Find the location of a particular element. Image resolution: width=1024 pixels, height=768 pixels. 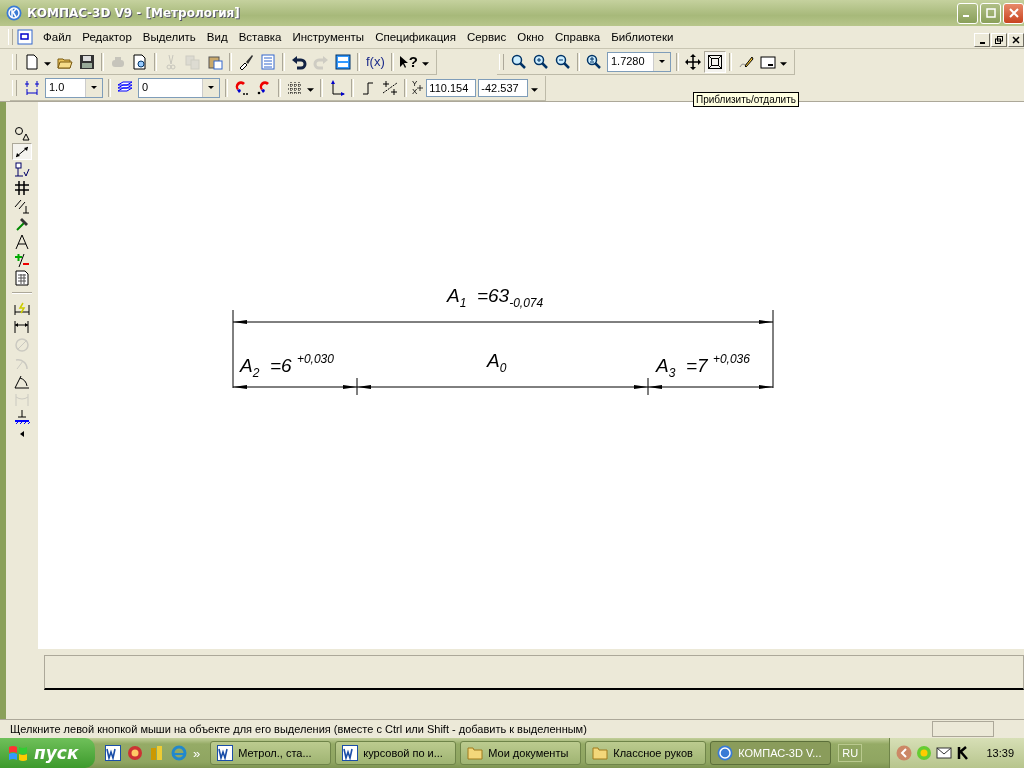

step-dropdown: 1.0 is located at coordinates (74, 87).